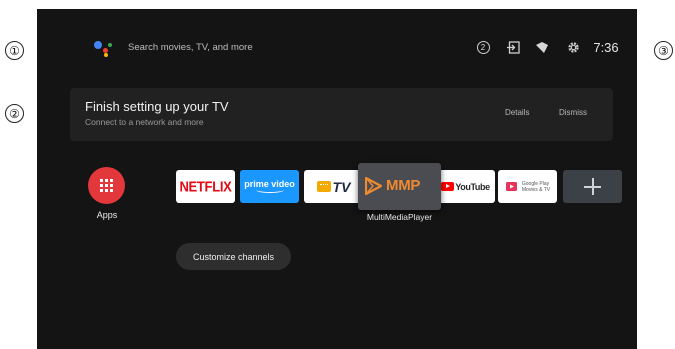 This screenshot has height=349, width=675. I want to click on input-icon, so click(513, 47).